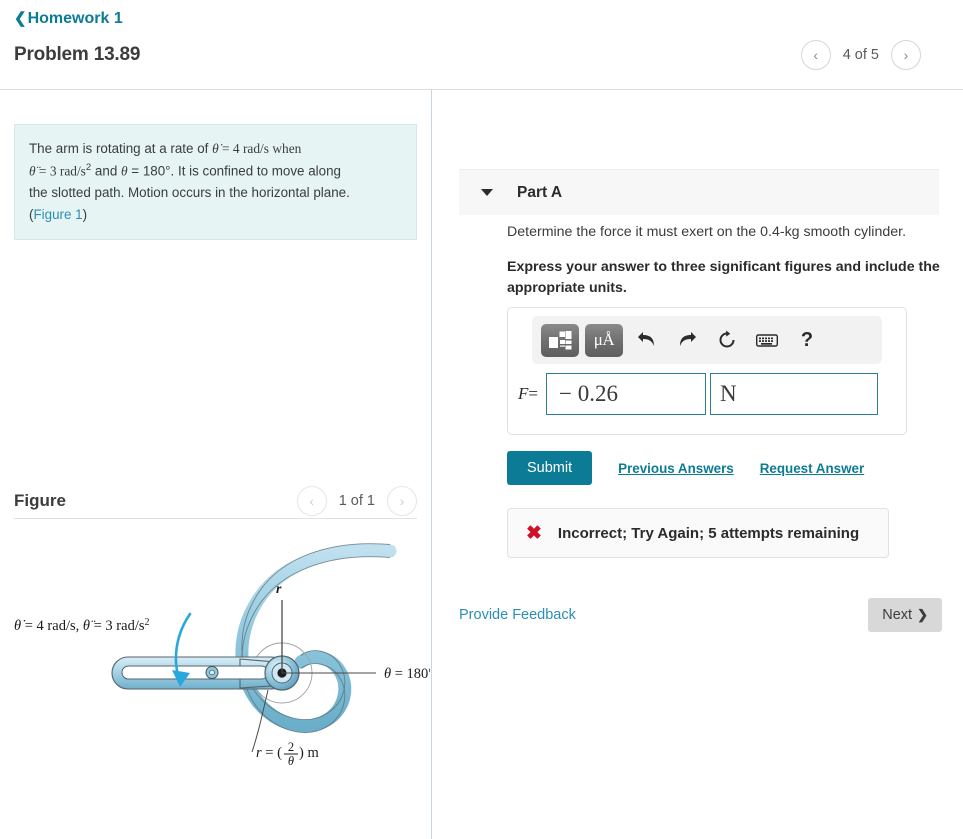  Describe the element at coordinates (407, 674) in the screenshot. I see `theta-value-label: θ = 180°` at that location.